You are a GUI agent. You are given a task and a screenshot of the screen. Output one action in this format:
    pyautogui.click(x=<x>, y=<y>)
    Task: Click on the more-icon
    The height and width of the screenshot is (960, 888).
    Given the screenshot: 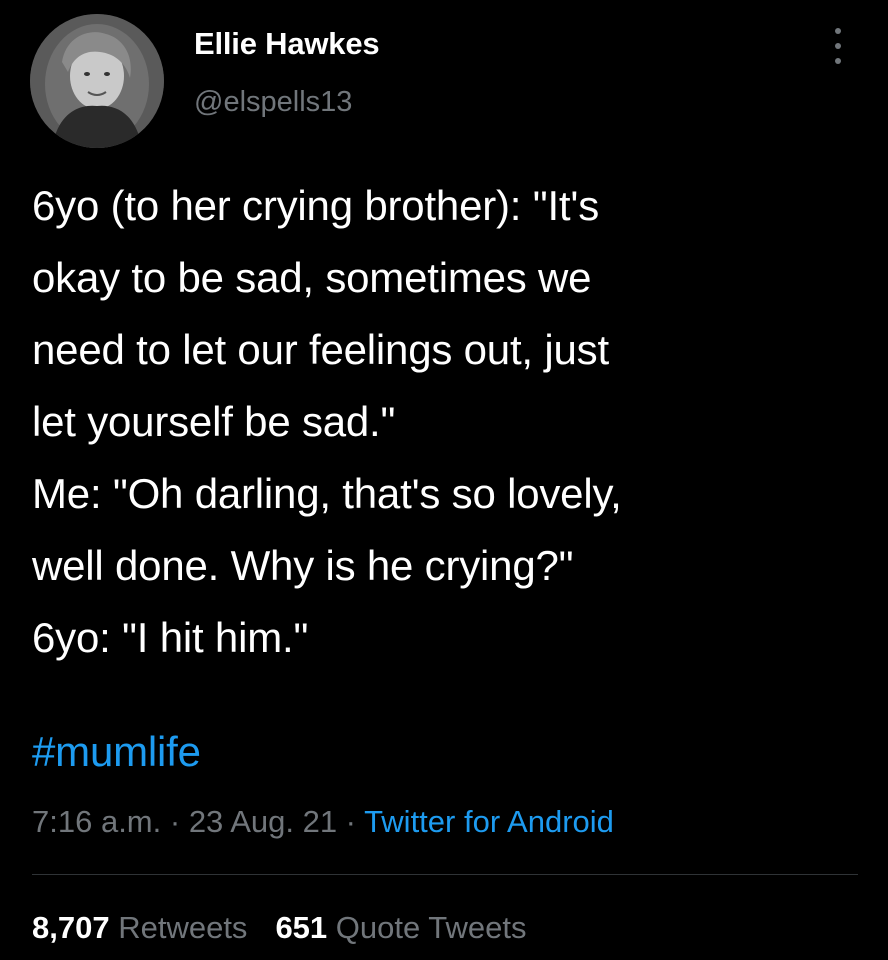 What is the action you would take?
    pyautogui.click(x=838, y=46)
    